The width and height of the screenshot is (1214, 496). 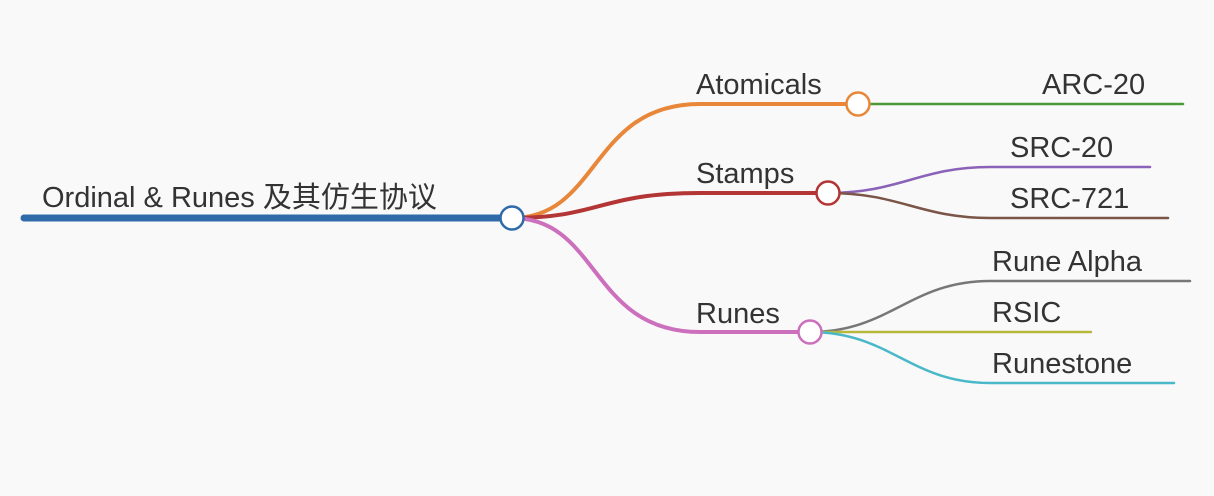 What do you see at coordinates (1067, 262) in the screenshot?
I see `leaf-label-rune-alpha: Rune Alpha` at bounding box center [1067, 262].